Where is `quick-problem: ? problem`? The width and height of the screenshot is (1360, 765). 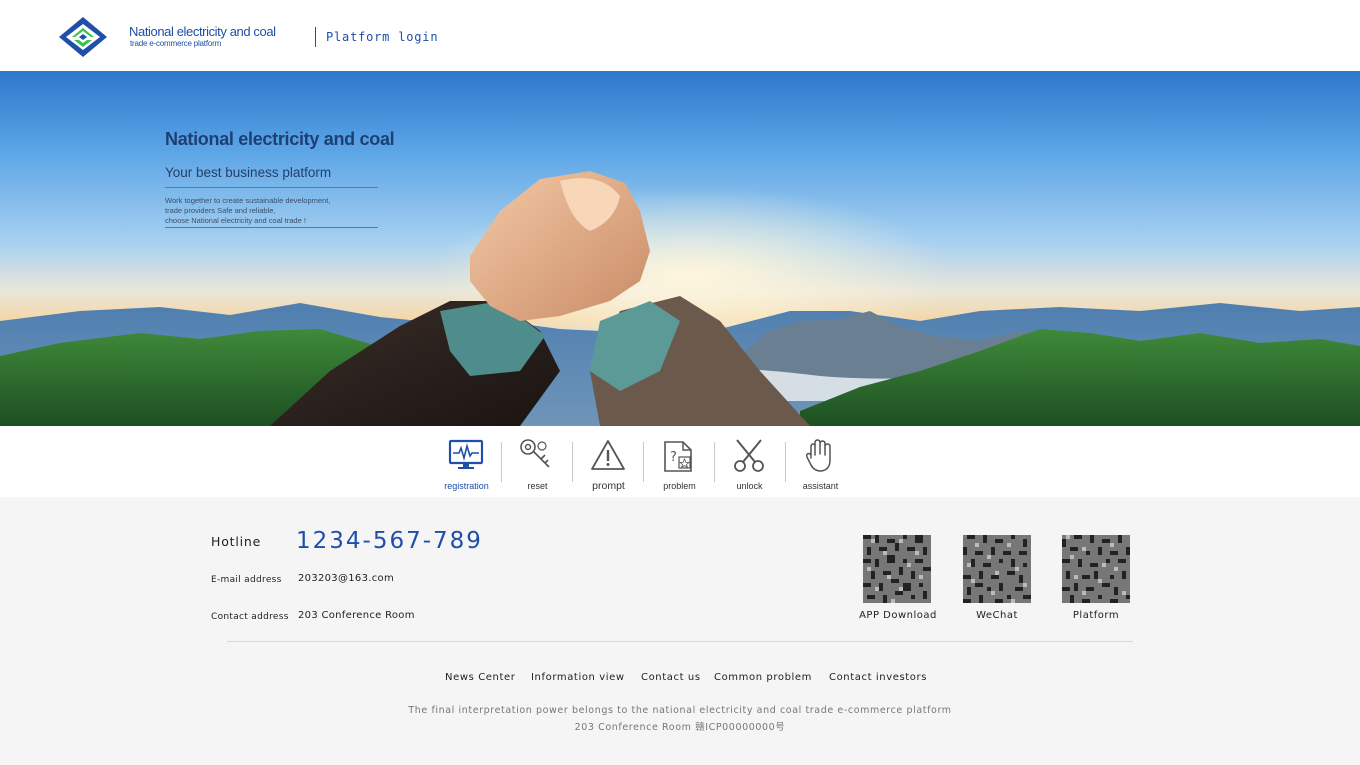
quick-problem: ? problem is located at coordinates (679, 461).